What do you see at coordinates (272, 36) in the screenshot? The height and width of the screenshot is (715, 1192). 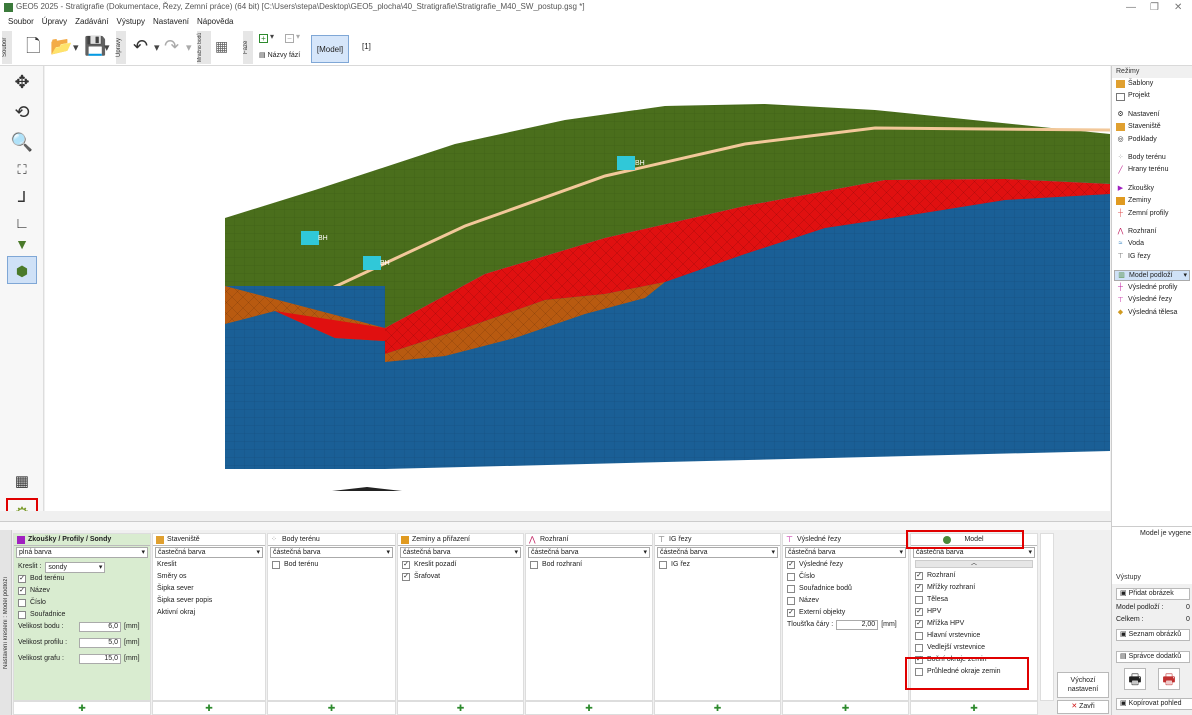 I see `add-phase-dropdown-icon: ▾` at bounding box center [272, 36].